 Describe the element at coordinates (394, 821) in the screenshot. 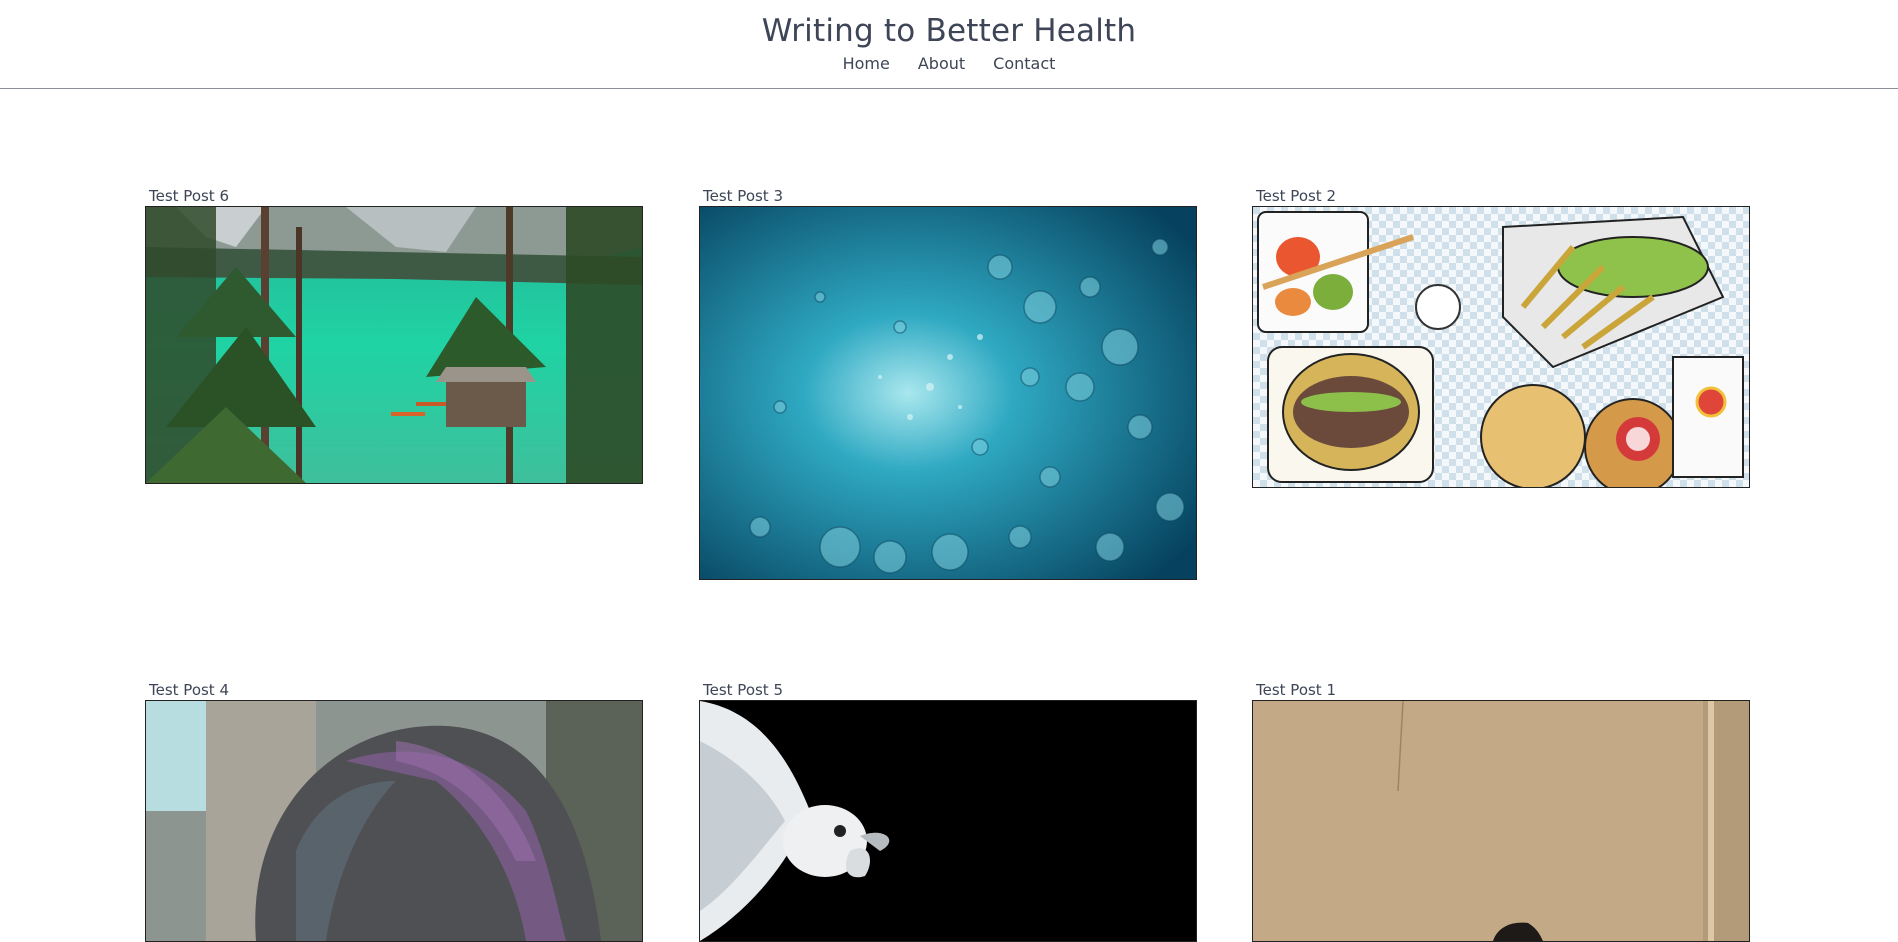

I see `purple-hair-image` at that location.